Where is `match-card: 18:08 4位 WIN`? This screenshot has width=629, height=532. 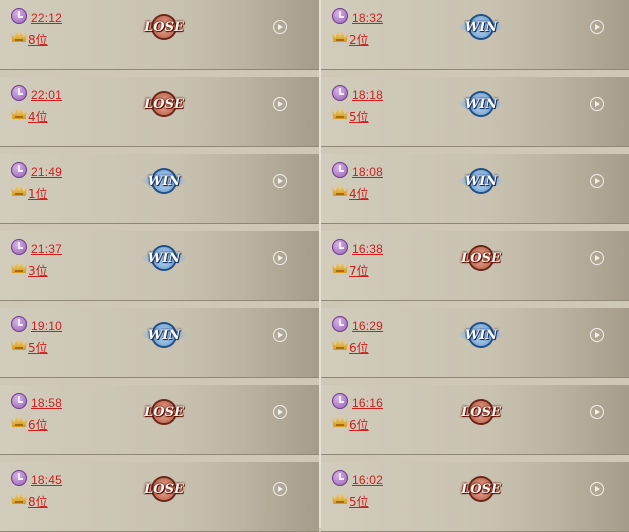 match-card: 18:08 4位 WIN is located at coordinates (475, 189).